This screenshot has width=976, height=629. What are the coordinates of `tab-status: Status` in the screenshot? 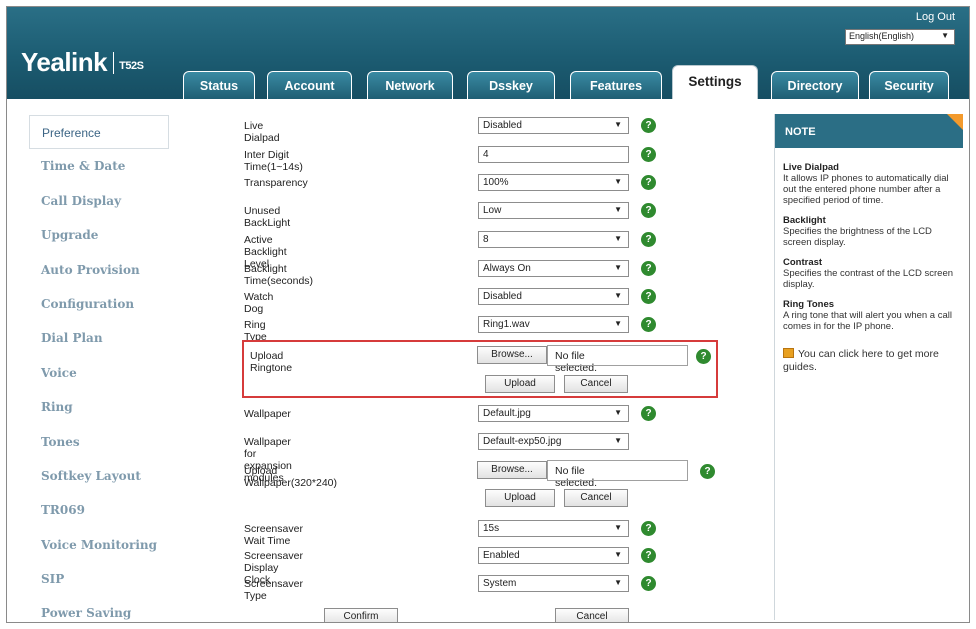 It's located at (219, 85).